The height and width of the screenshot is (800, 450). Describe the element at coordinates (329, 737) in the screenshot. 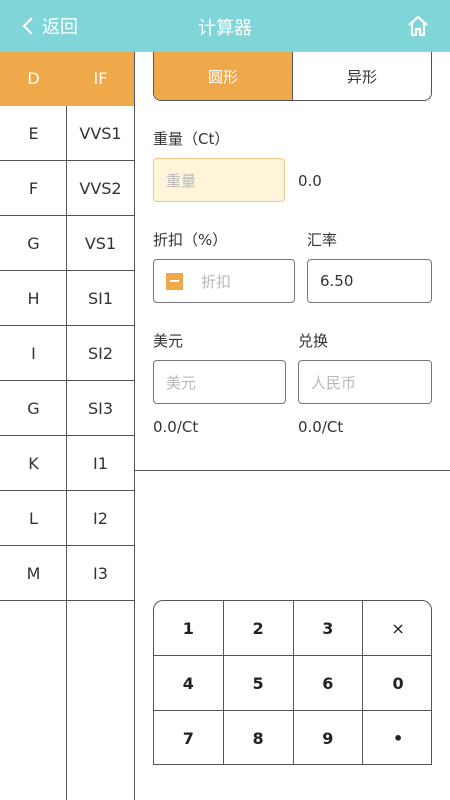

I see `key-9: 9` at that location.